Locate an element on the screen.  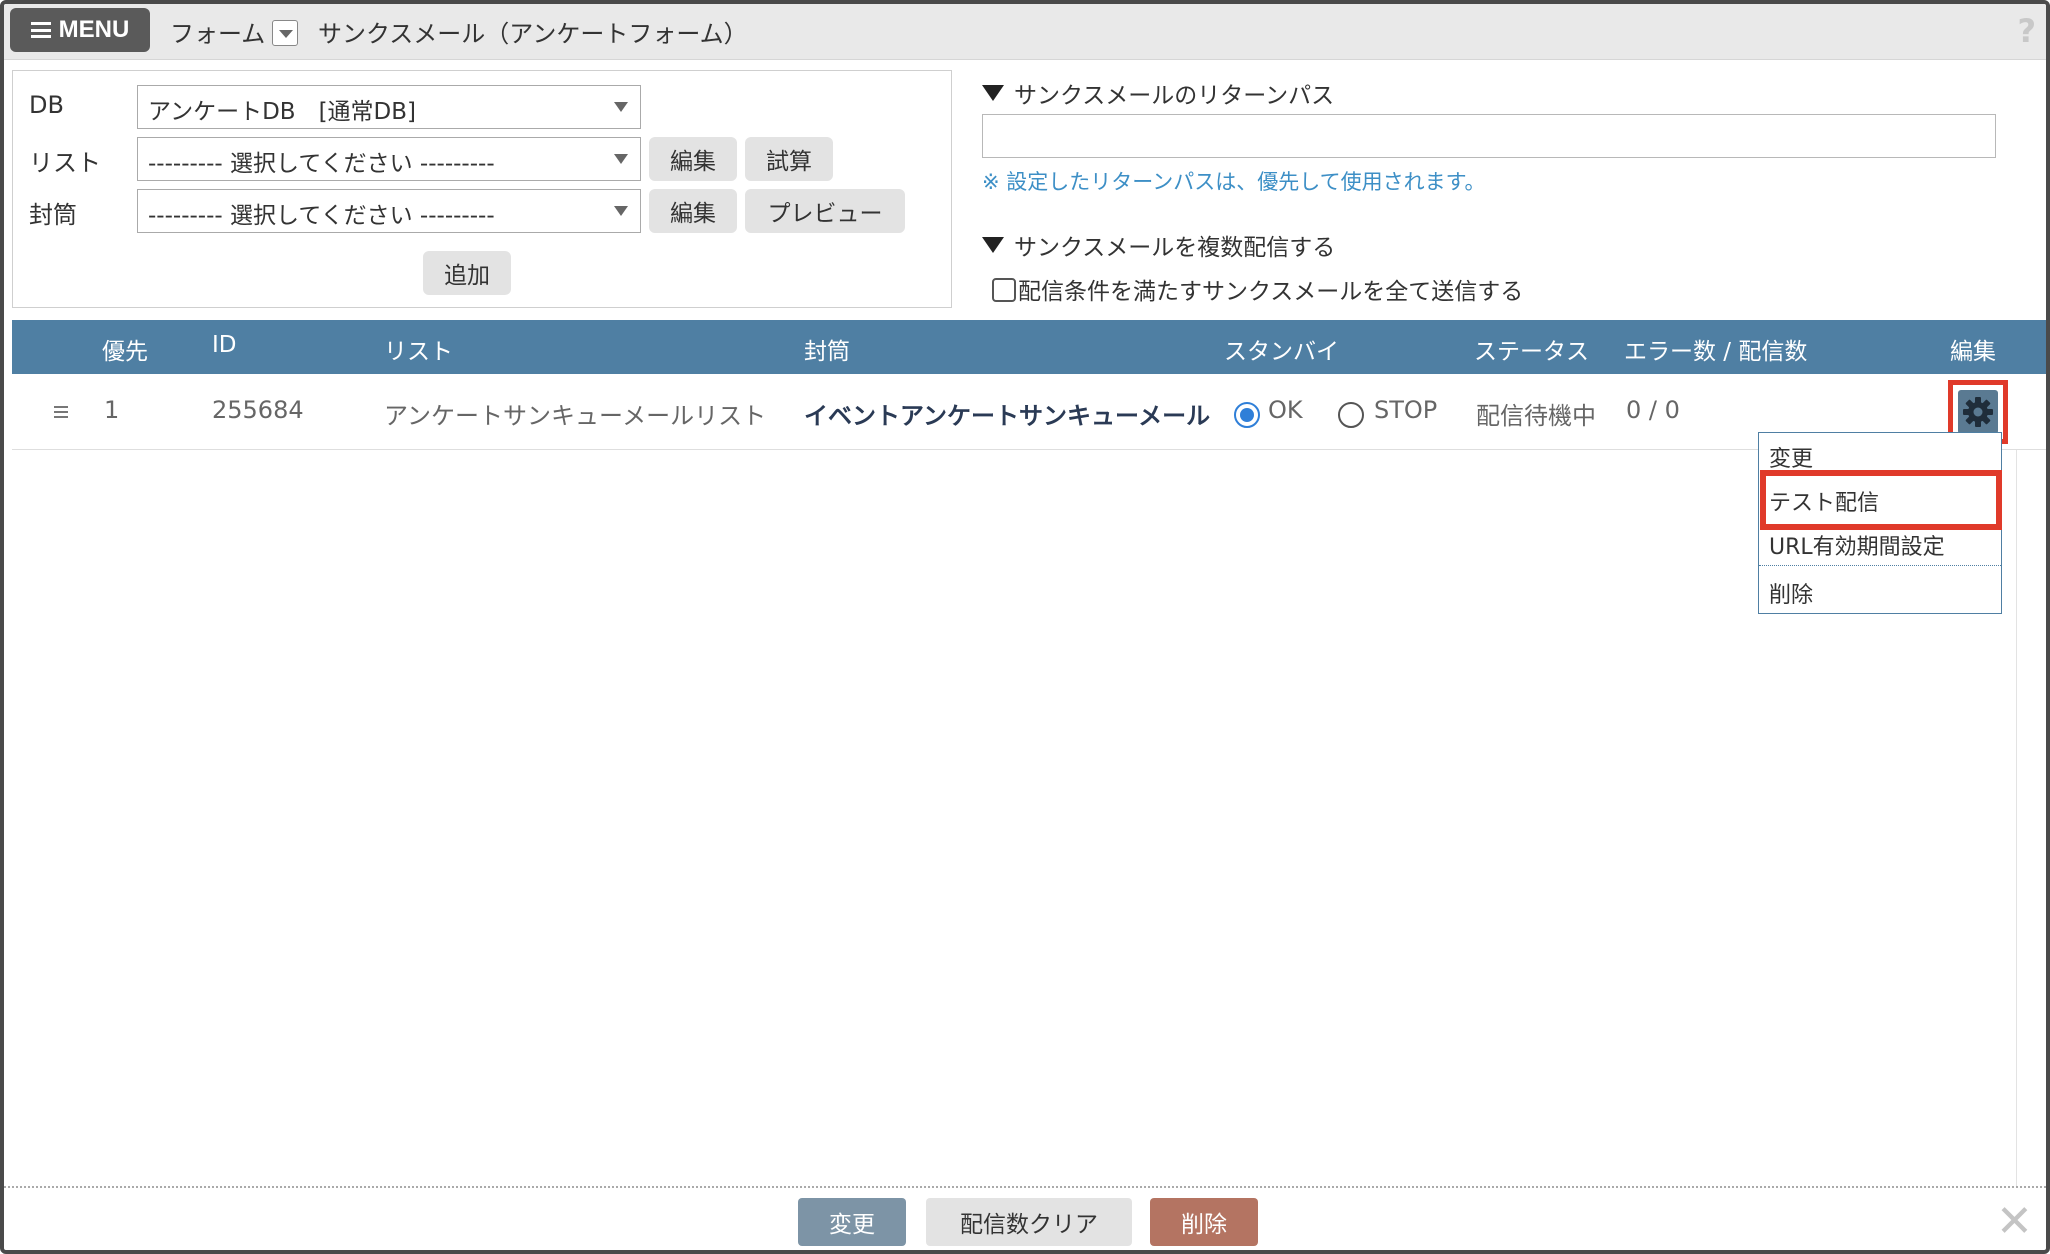
multi-send-title: サンクスメールを複数配信する is located at coordinates (1175, 248).